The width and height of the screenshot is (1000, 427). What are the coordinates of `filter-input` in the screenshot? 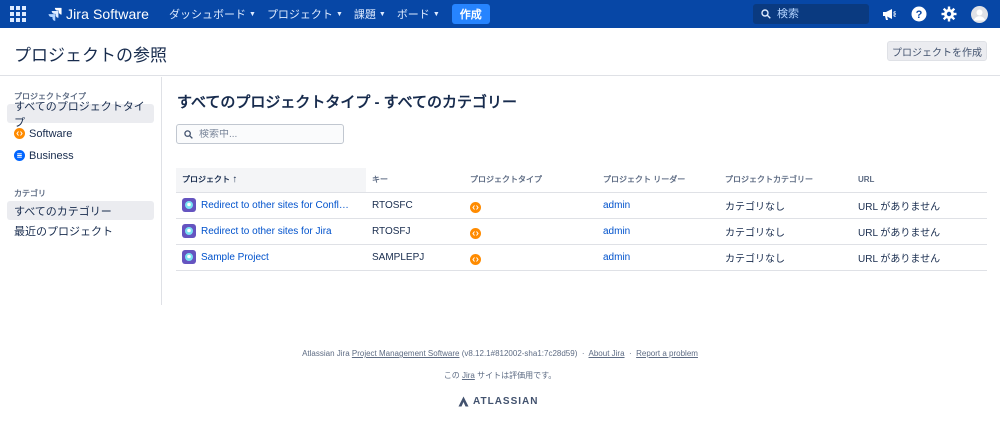 It's located at (269, 134).